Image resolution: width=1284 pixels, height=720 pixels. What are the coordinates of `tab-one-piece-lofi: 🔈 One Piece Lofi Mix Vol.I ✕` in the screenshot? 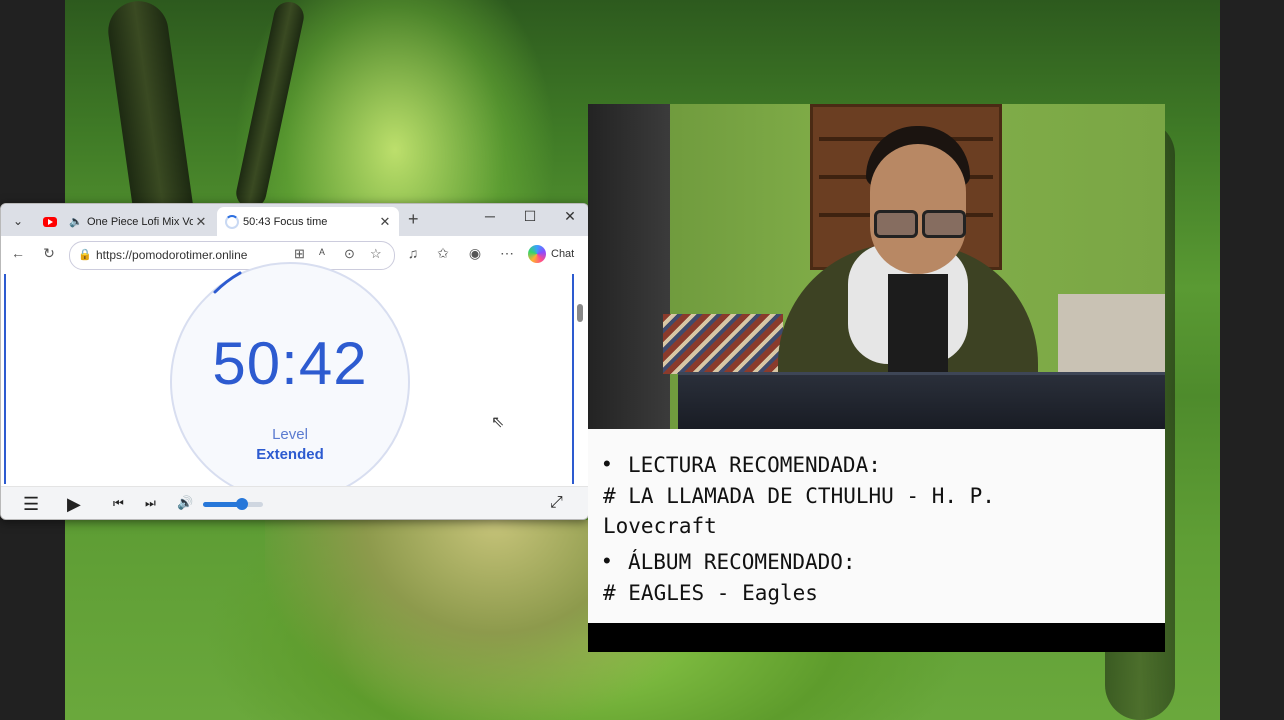 It's located at (125, 221).